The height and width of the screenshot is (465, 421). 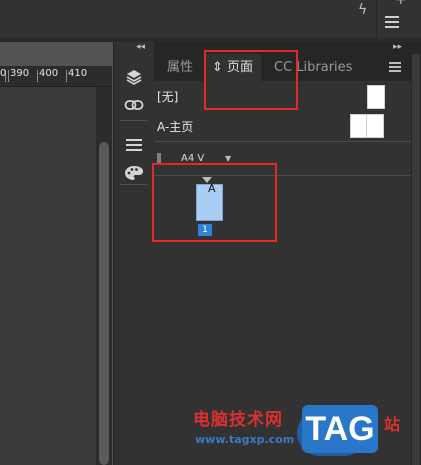 What do you see at coordinates (245, 439) in the screenshot?
I see `watermark-url: www.tagxp.com` at bounding box center [245, 439].